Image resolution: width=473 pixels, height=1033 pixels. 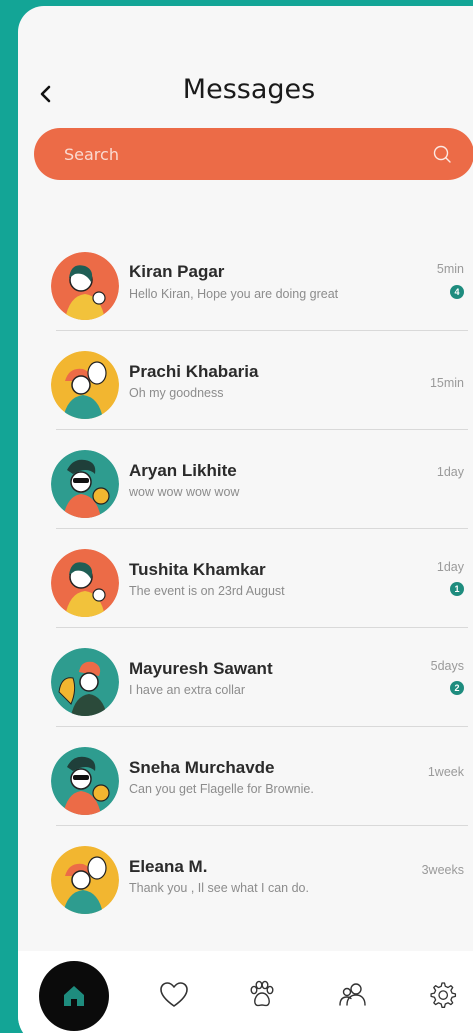 What do you see at coordinates (187, 690) in the screenshot?
I see `message-preview: I have an extra collar` at bounding box center [187, 690].